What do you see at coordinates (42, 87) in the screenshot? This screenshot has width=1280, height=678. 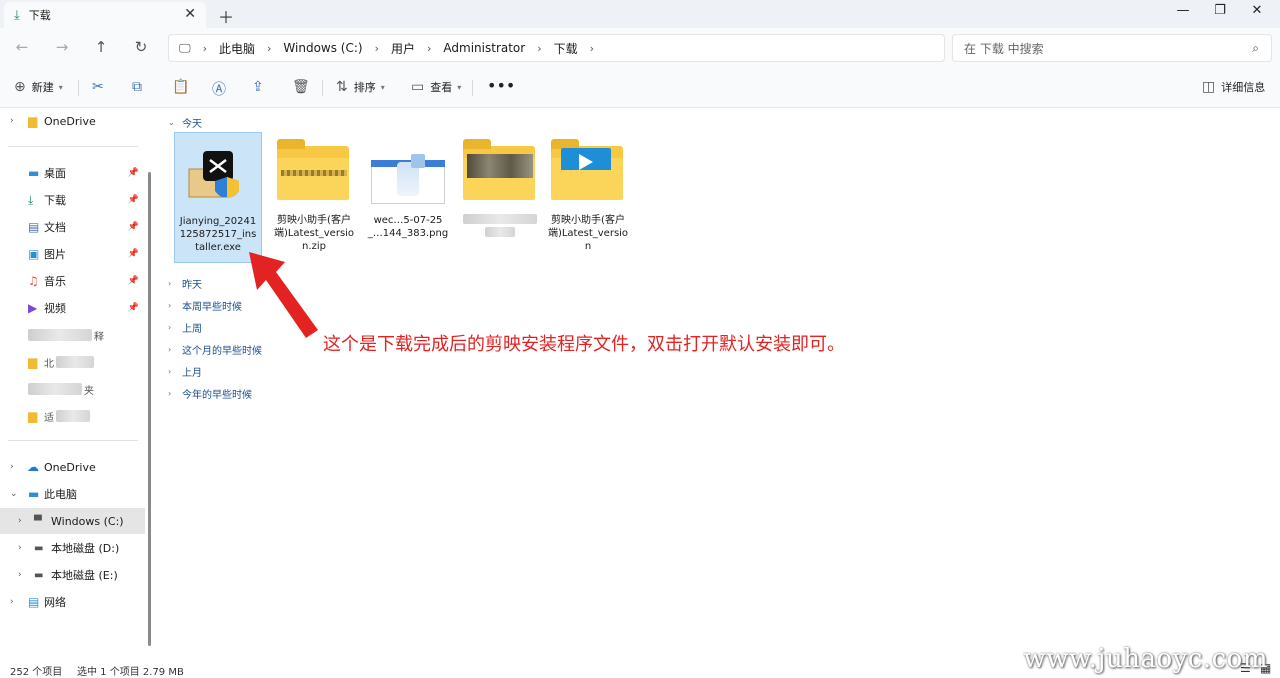 I see `new-label: 新建` at bounding box center [42, 87].